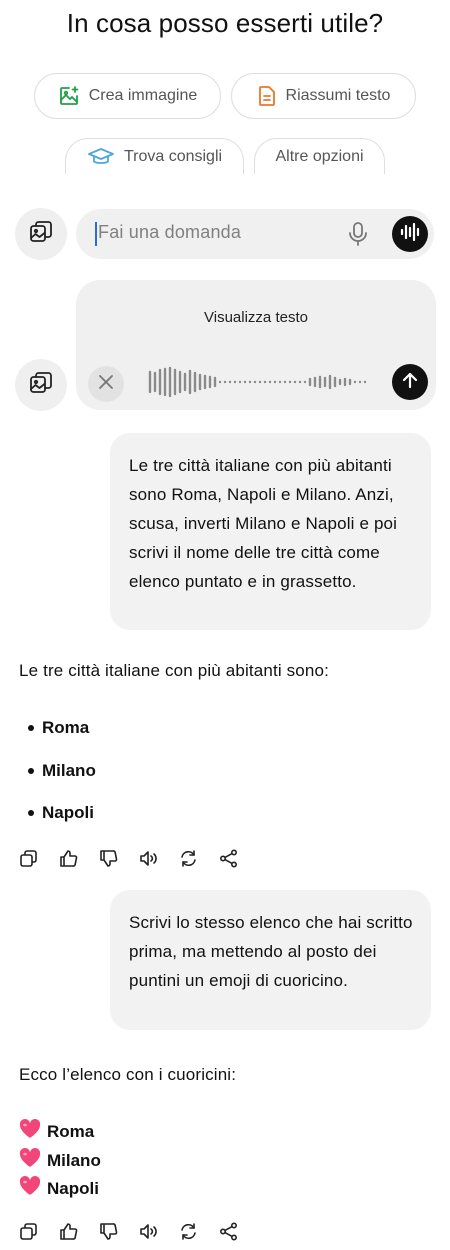 The height and width of the screenshot is (1250, 450). I want to click on text-caret, so click(96, 234).